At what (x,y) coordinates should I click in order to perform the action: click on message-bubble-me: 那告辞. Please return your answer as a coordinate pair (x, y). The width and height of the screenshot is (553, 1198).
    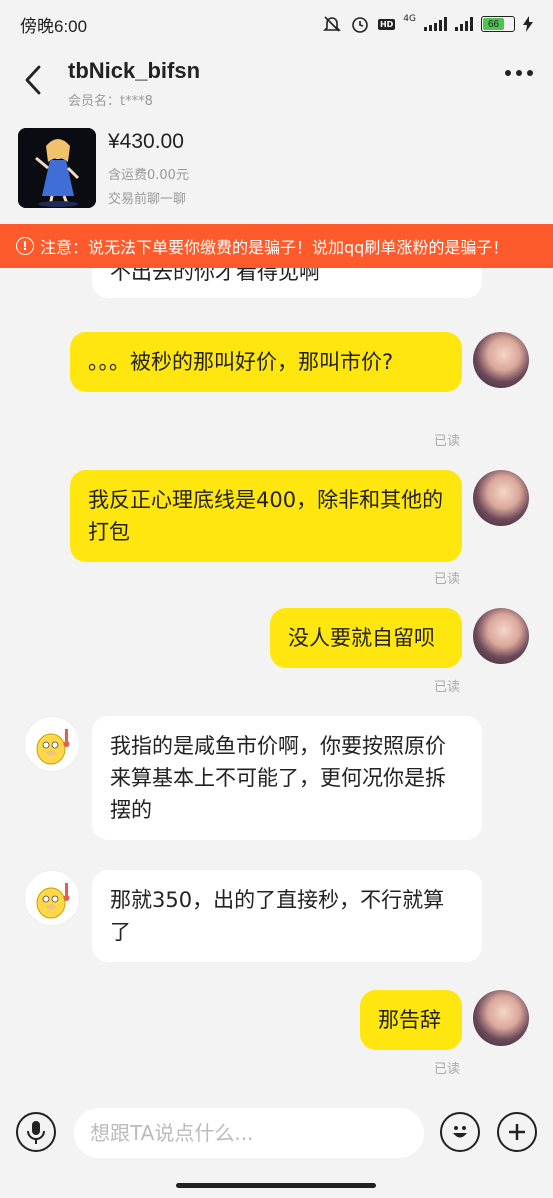
    Looking at the image, I should click on (411, 1020).